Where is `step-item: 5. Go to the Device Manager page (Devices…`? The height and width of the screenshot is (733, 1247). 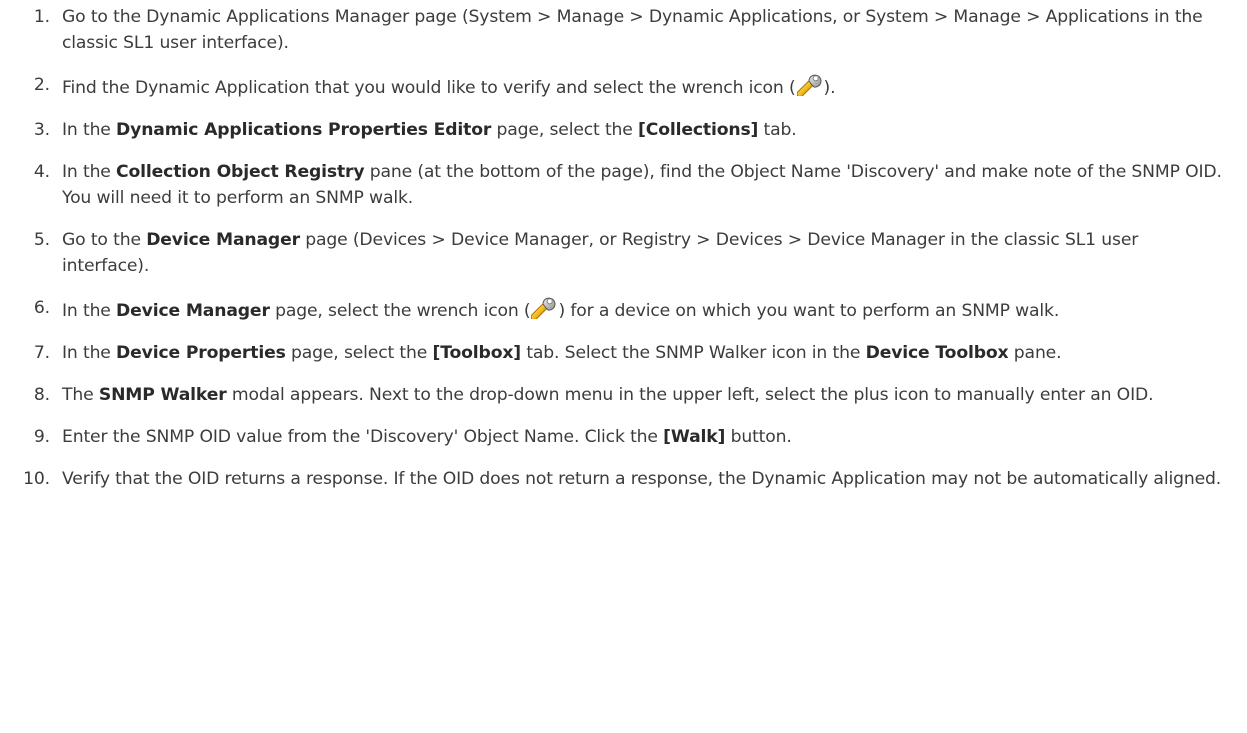 step-item: 5. Go to the Device Manager page (Devices… is located at coordinates (613, 253).